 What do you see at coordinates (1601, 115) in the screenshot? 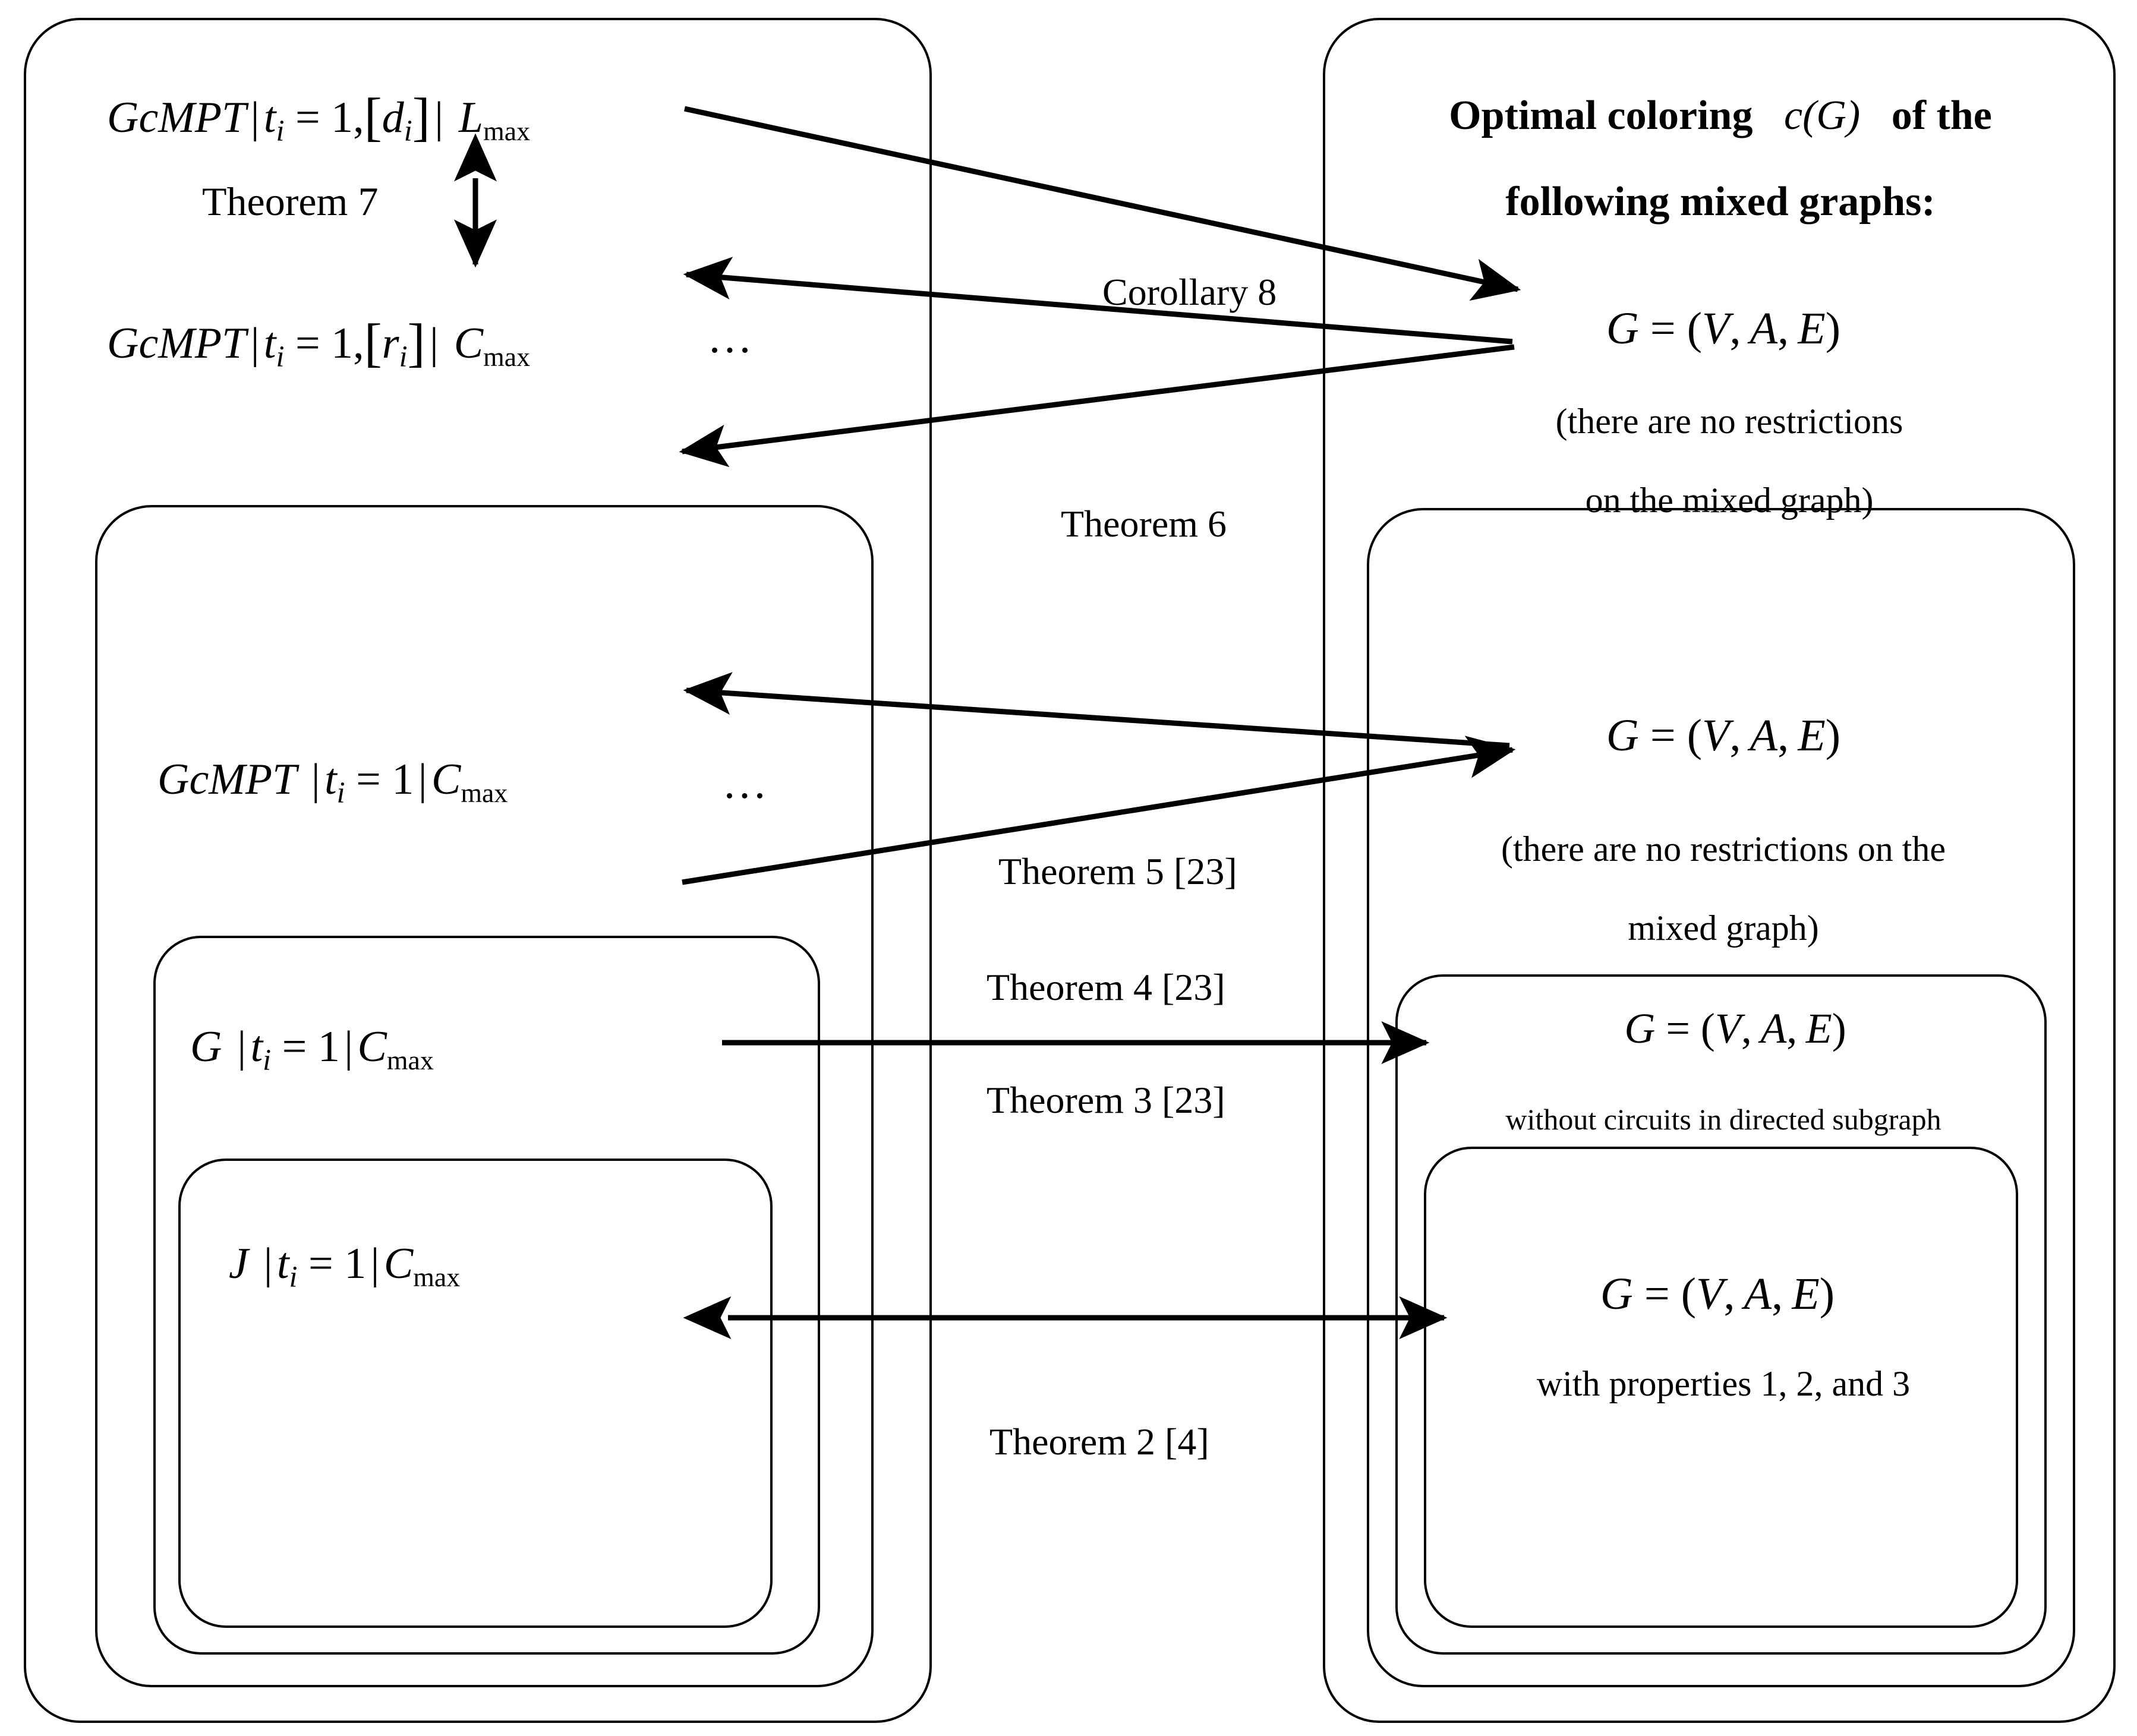
I see `right-title-pre: Optimal coloring` at bounding box center [1601, 115].